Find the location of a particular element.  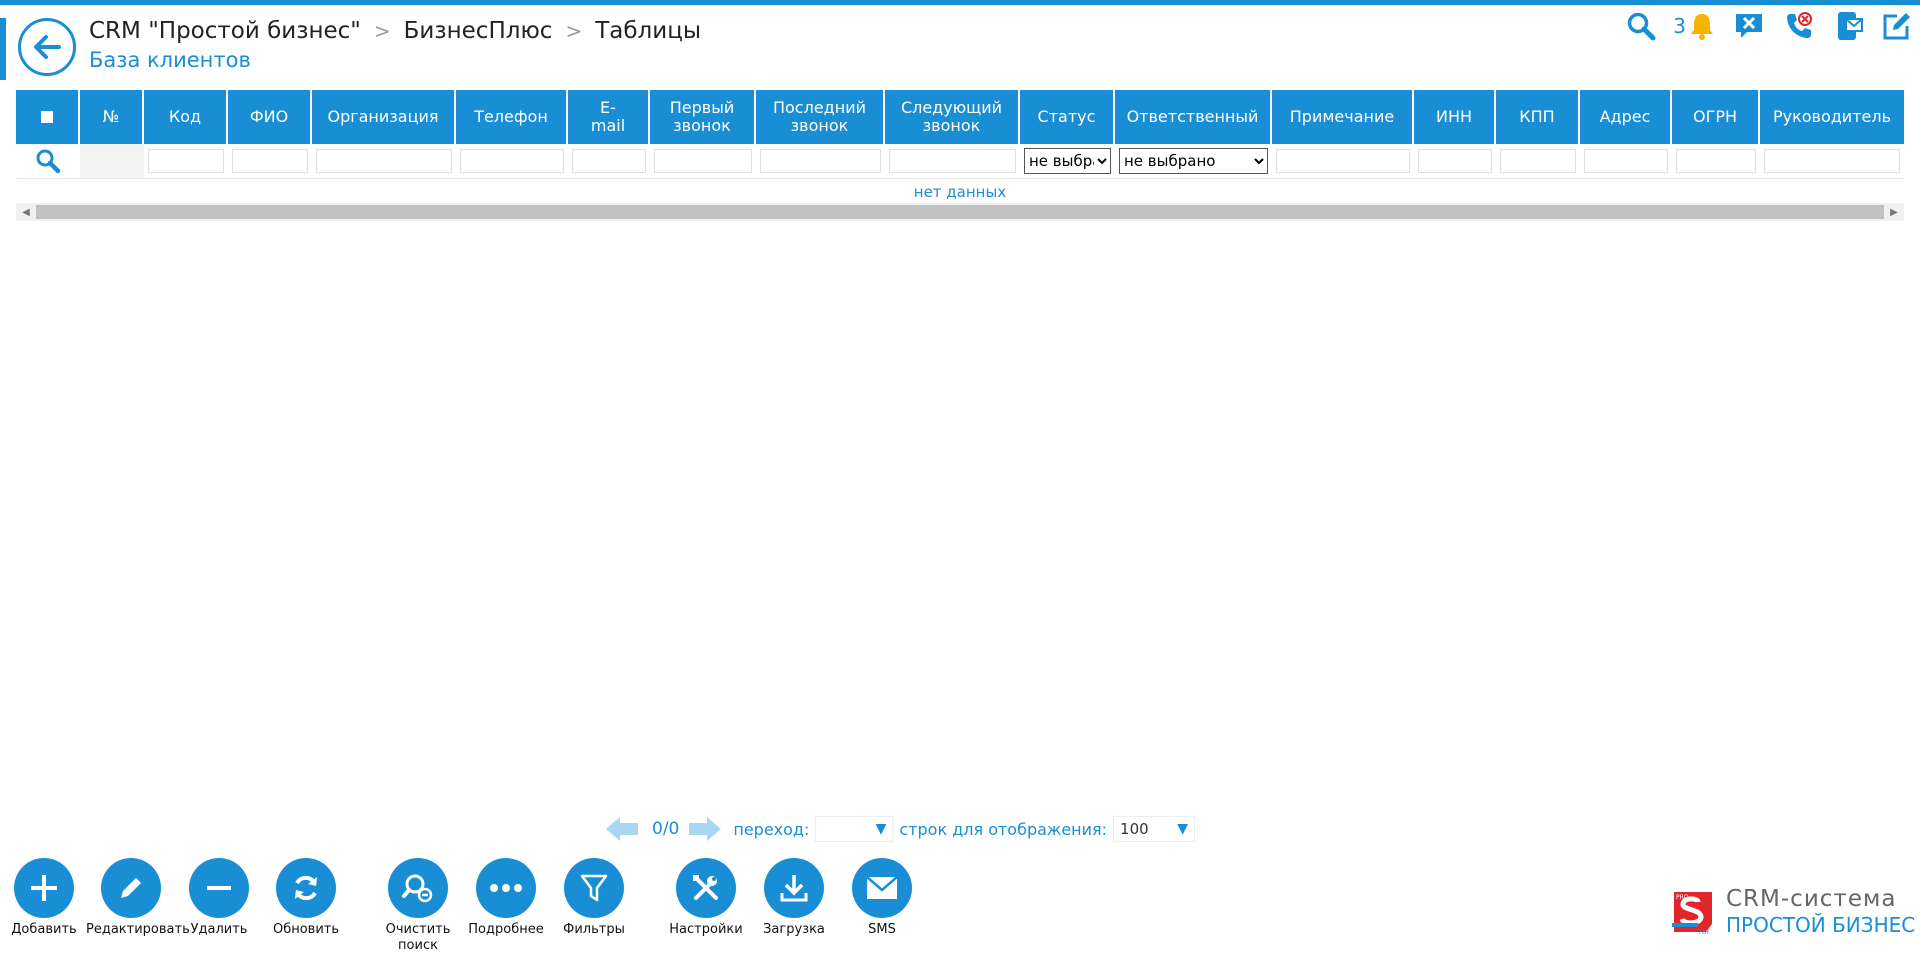

column-header-code: Код is located at coordinates (186, 117).